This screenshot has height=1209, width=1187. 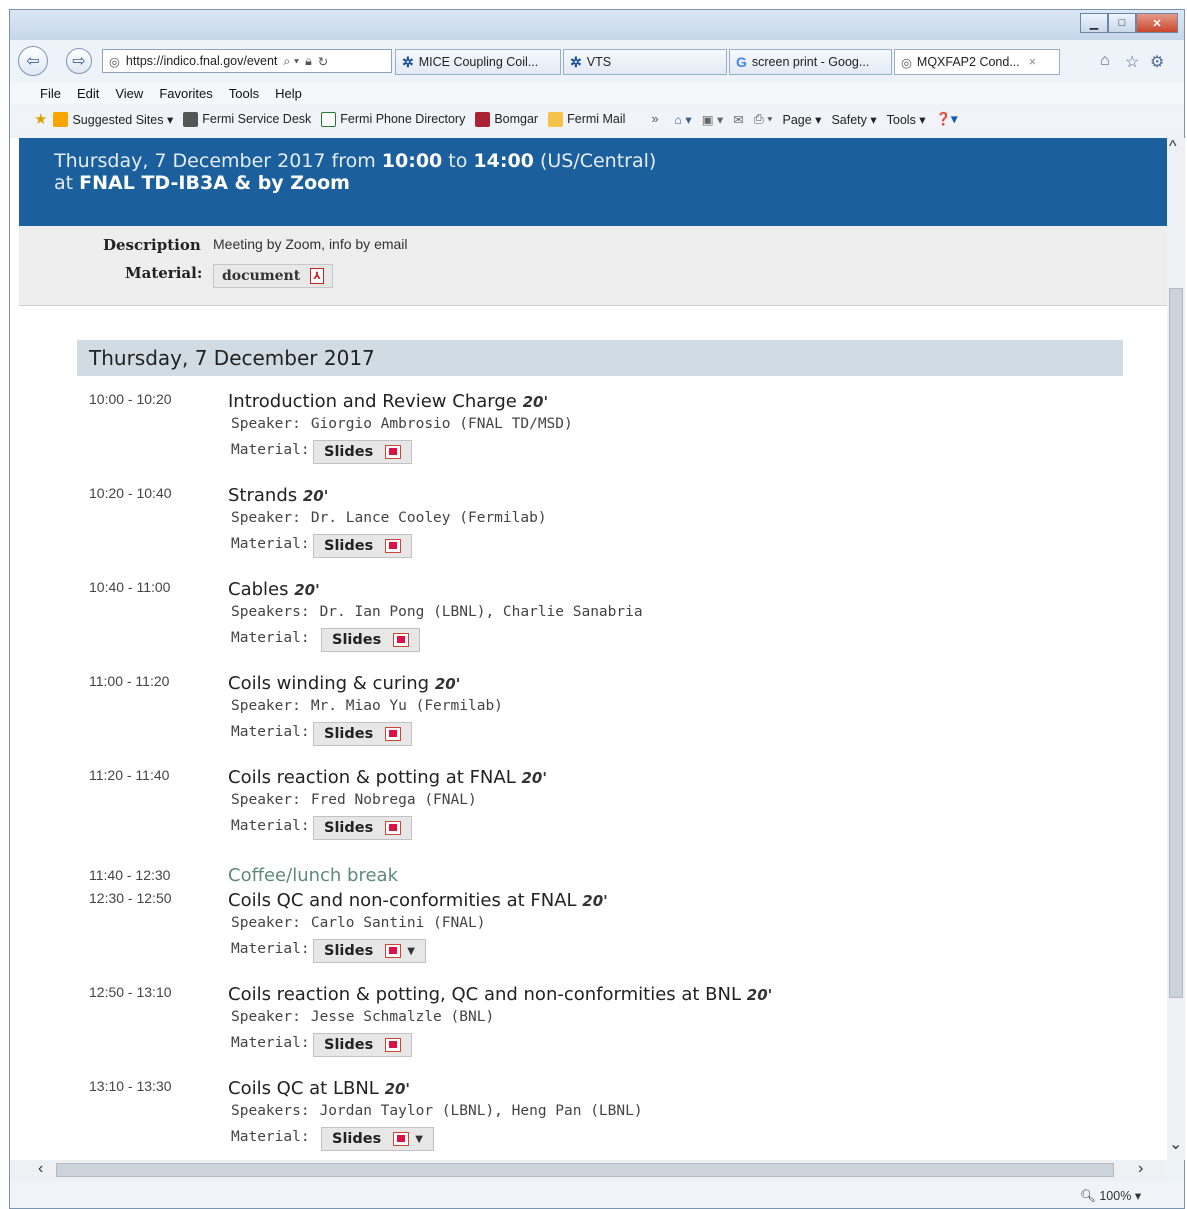 What do you see at coordinates (393, 119) in the screenshot?
I see `fav-fermi-phone-directory: Fermi Phone Directory` at bounding box center [393, 119].